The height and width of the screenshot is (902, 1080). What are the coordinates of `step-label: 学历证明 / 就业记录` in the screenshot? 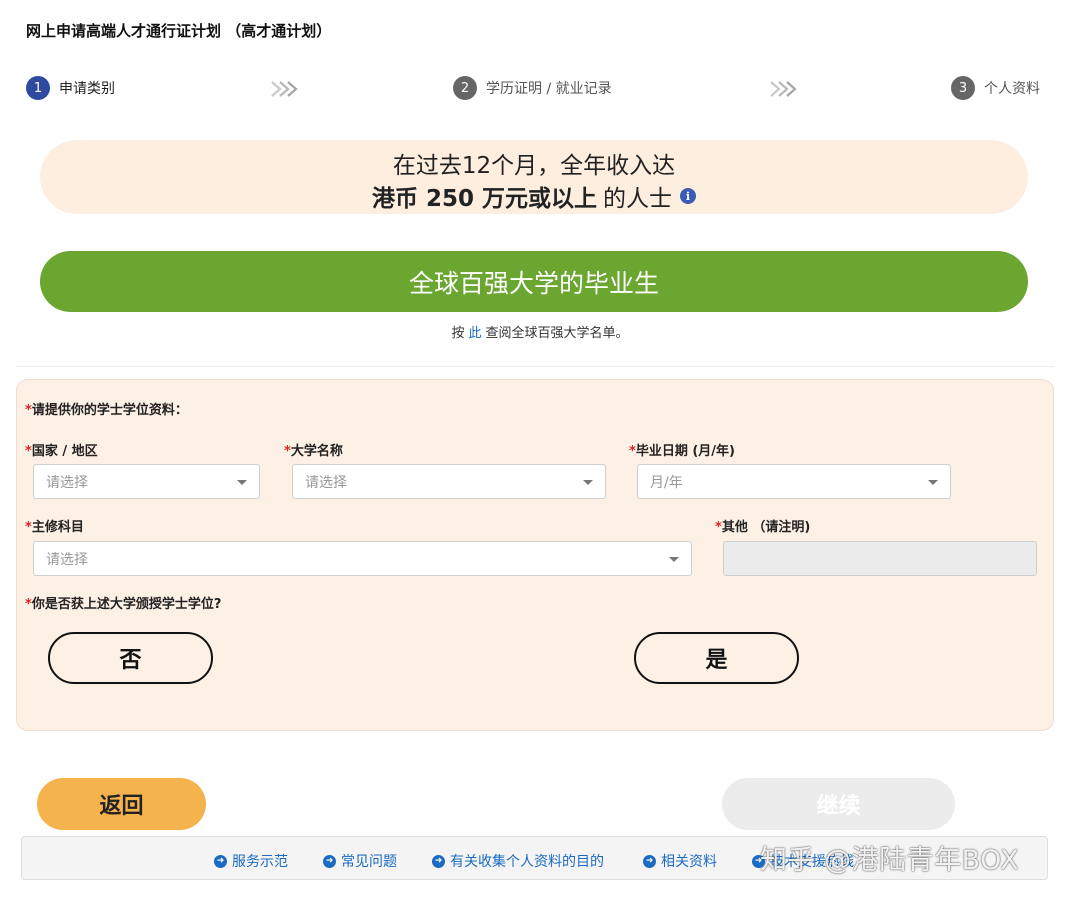 It's located at (549, 89).